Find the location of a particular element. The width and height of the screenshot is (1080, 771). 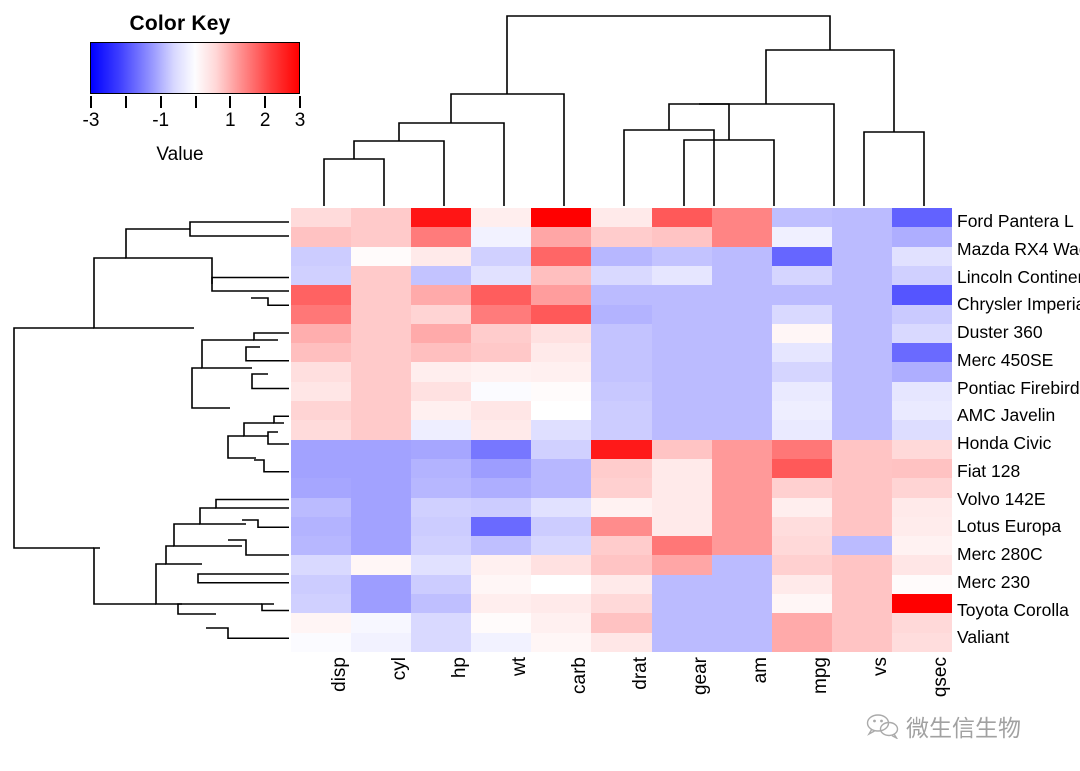

column-label: drat is located at coordinates (640, 673).